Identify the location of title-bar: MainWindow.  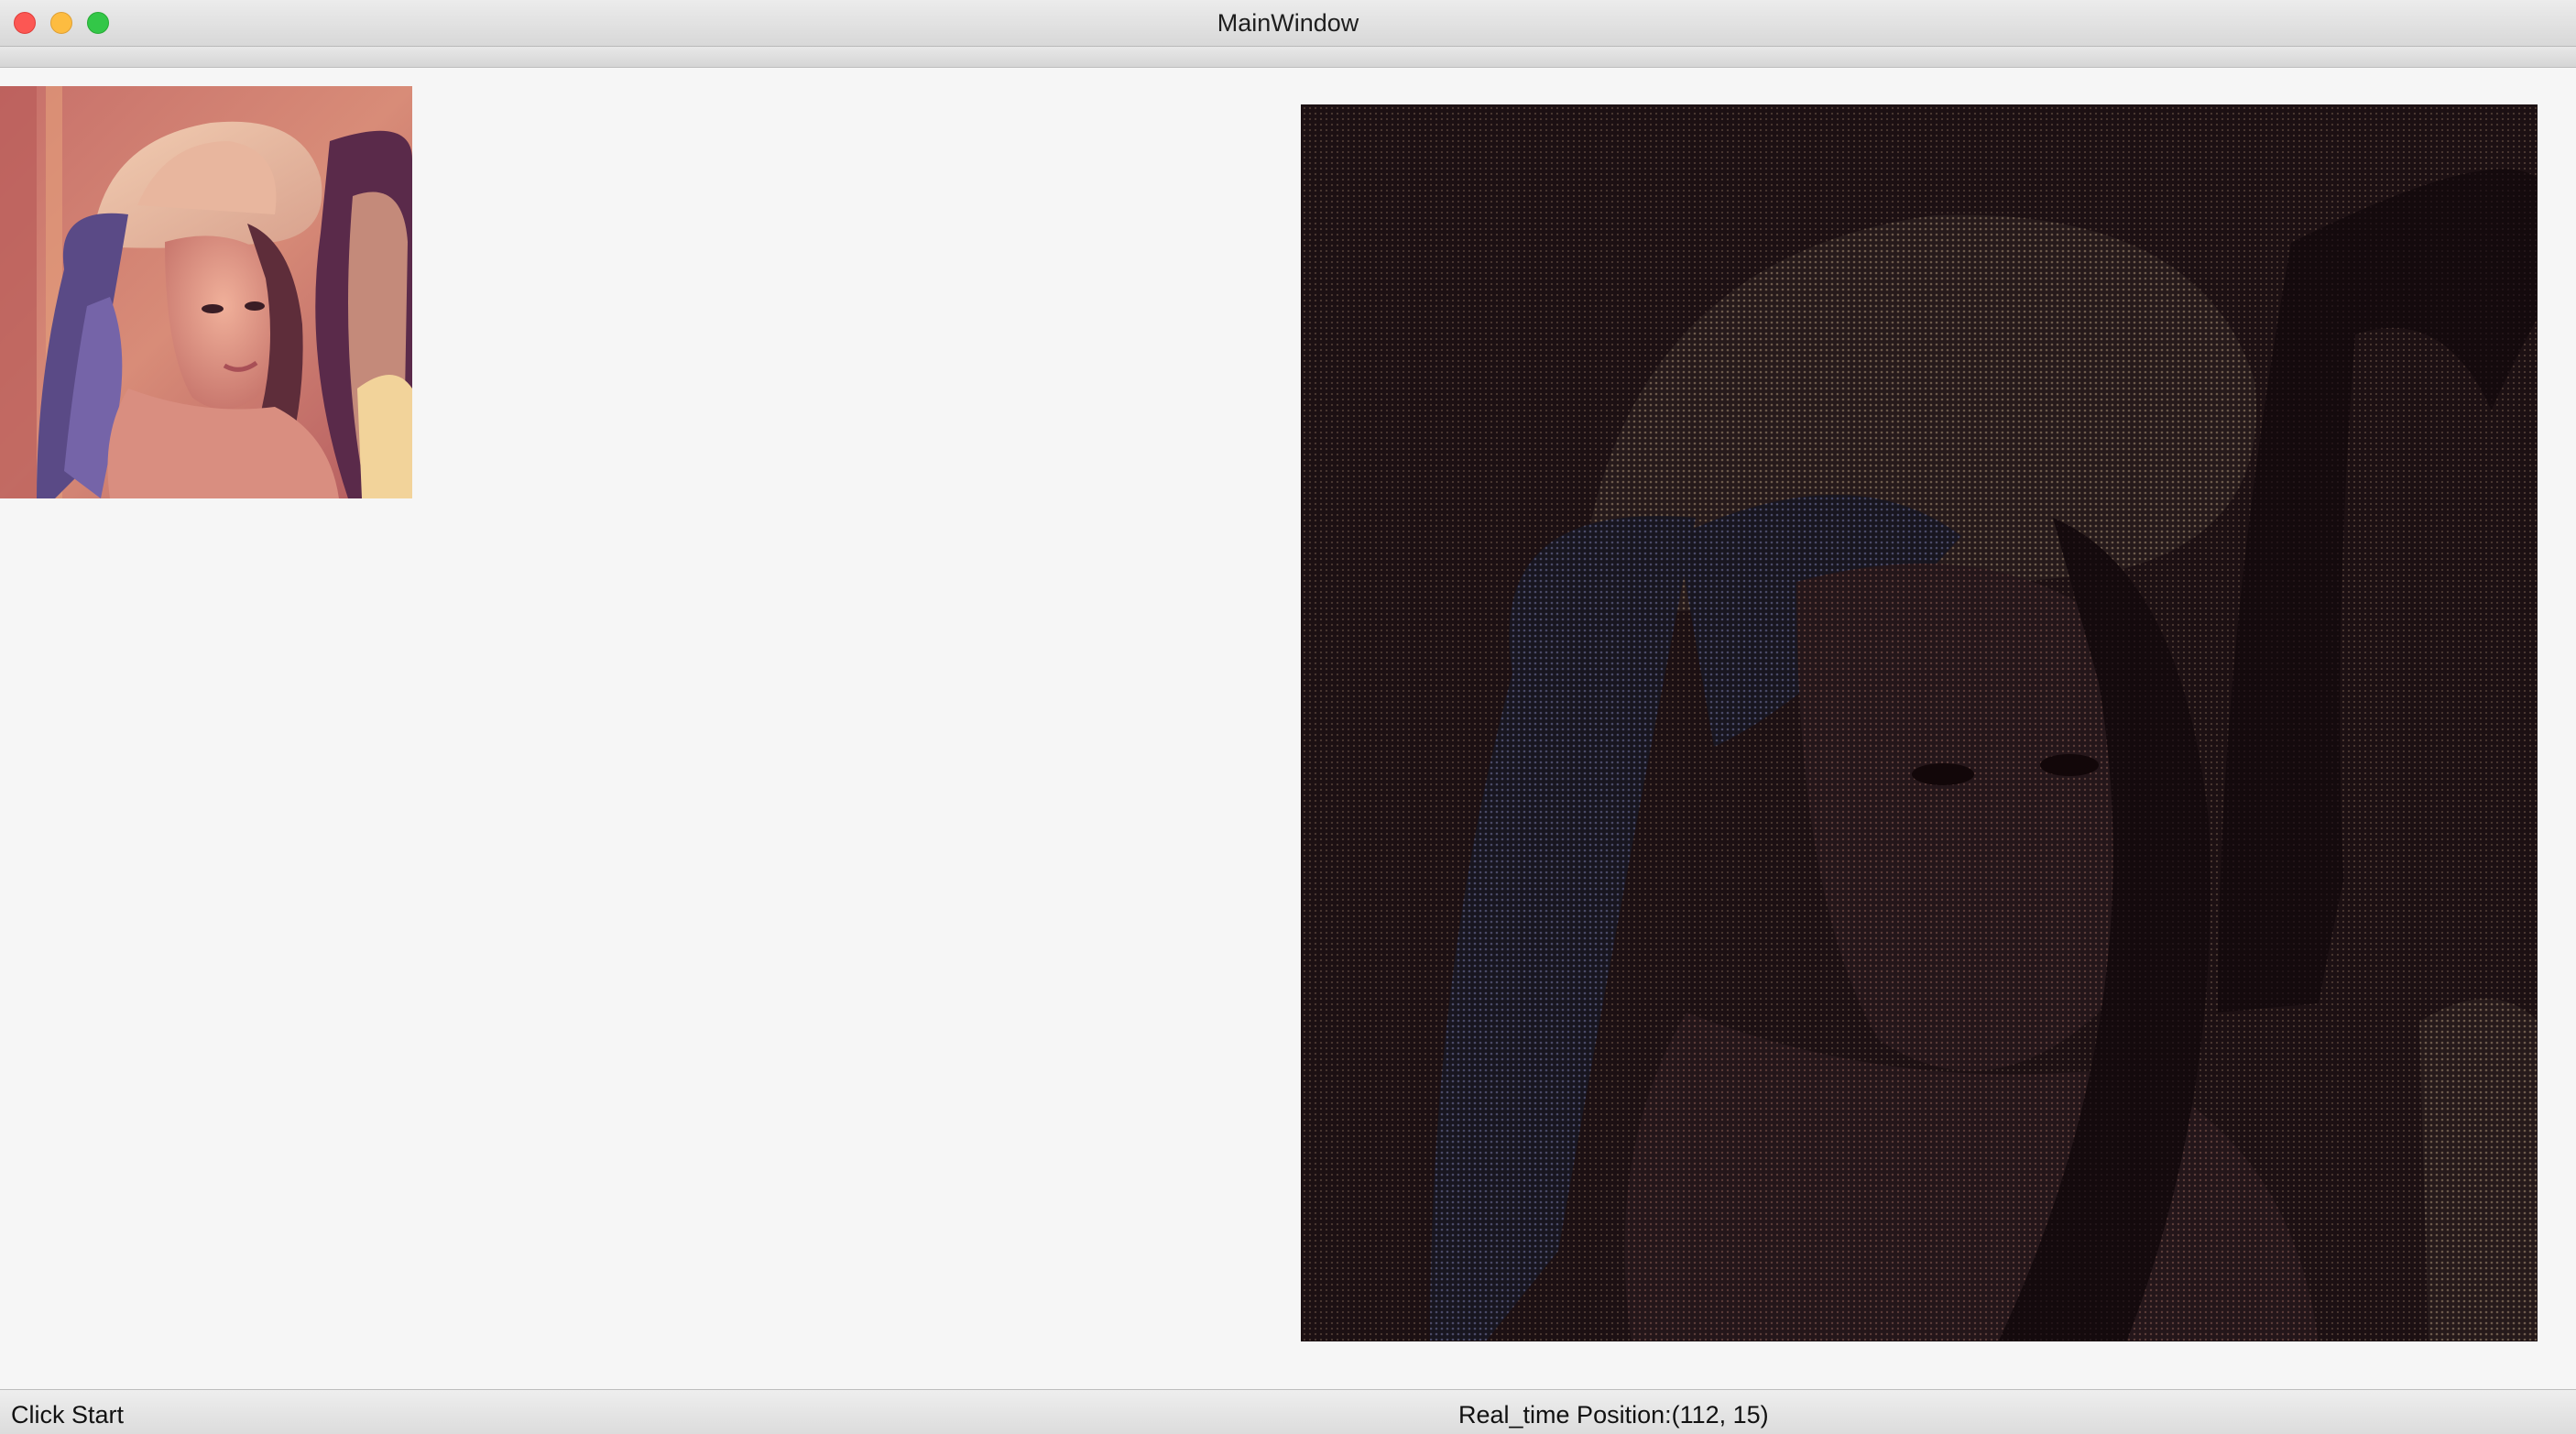
(1288, 23).